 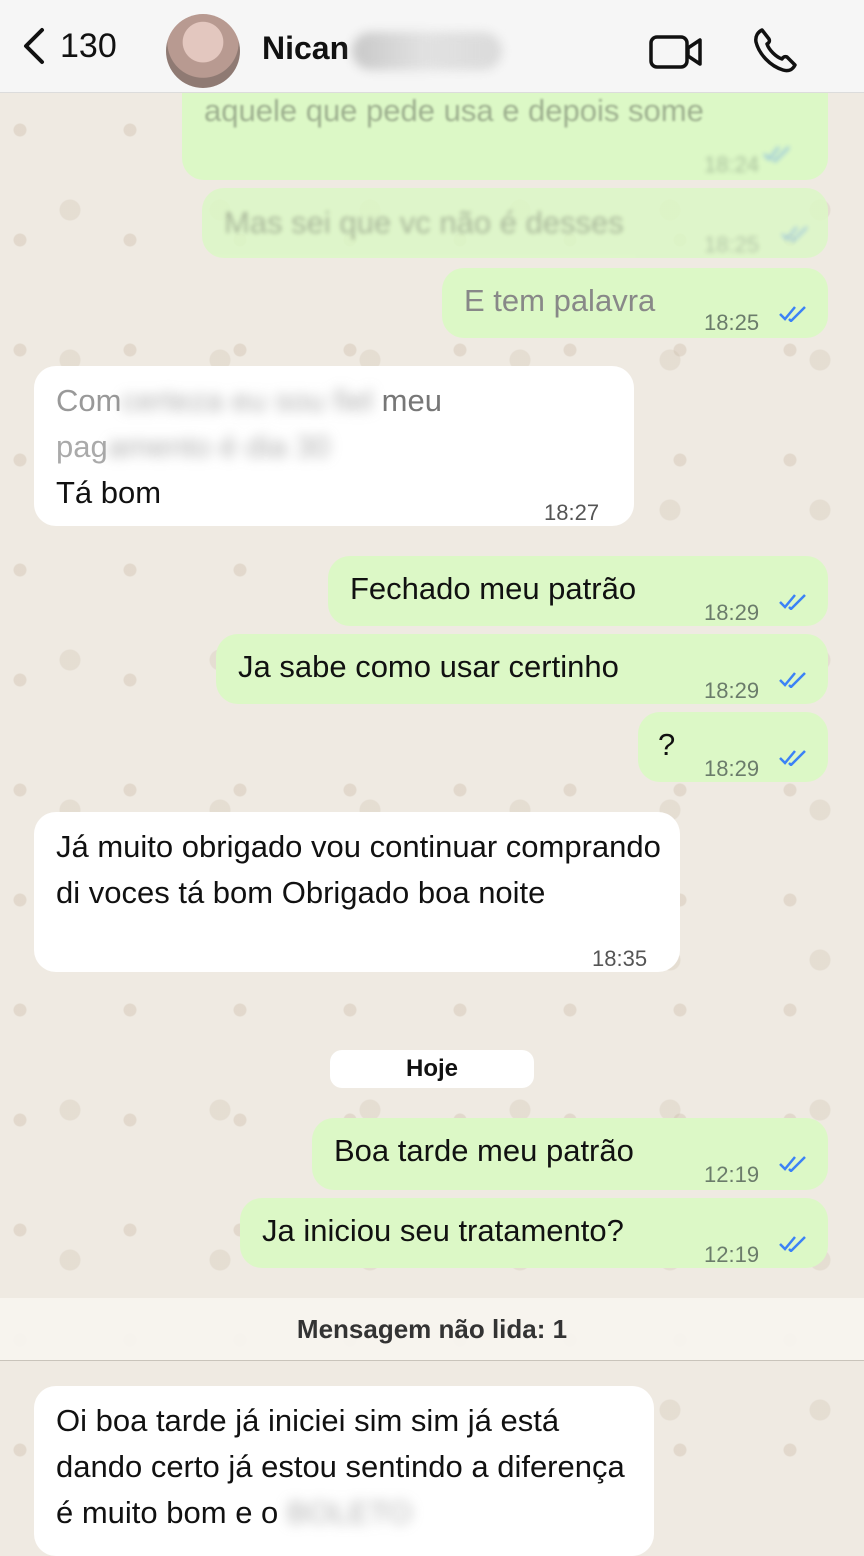 I want to click on message-line-2: pagamento é dia 30, so click(x=193, y=446).